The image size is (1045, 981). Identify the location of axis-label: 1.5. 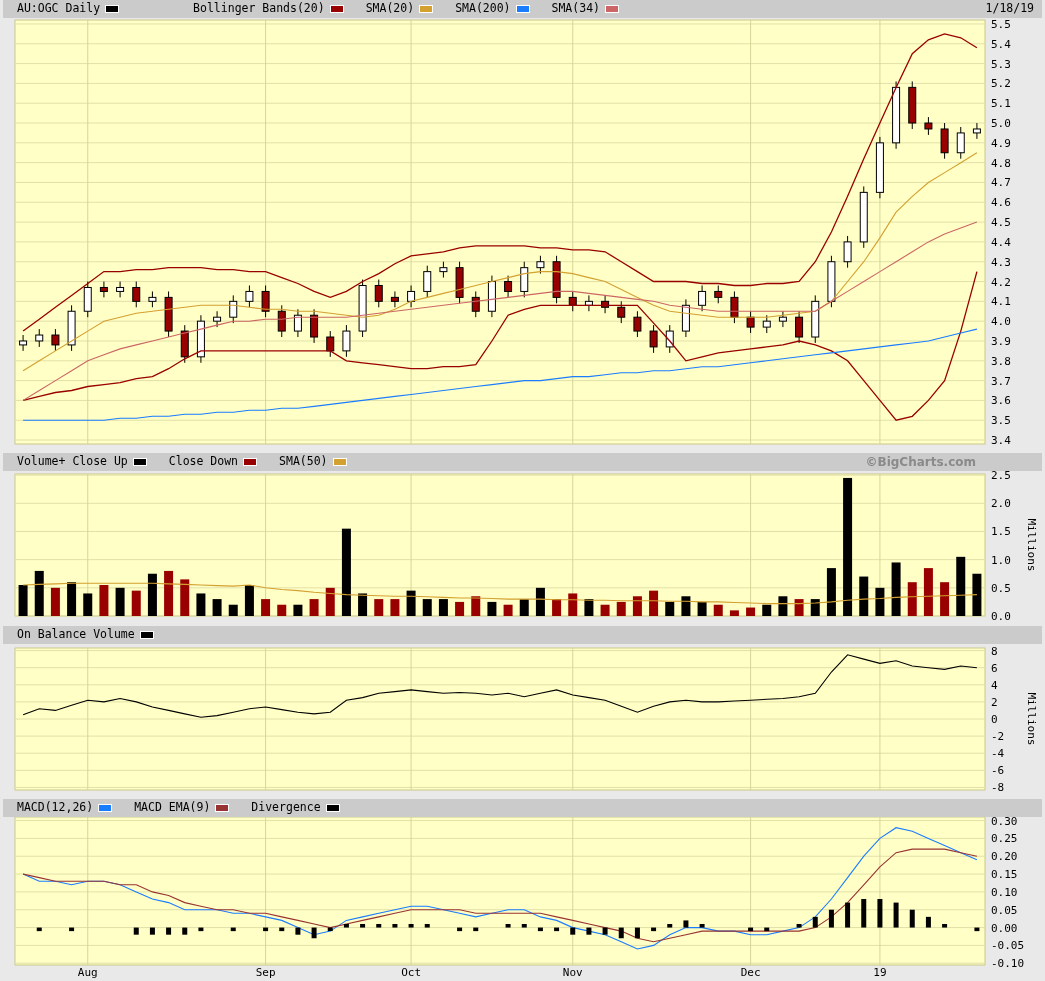
(1001, 532).